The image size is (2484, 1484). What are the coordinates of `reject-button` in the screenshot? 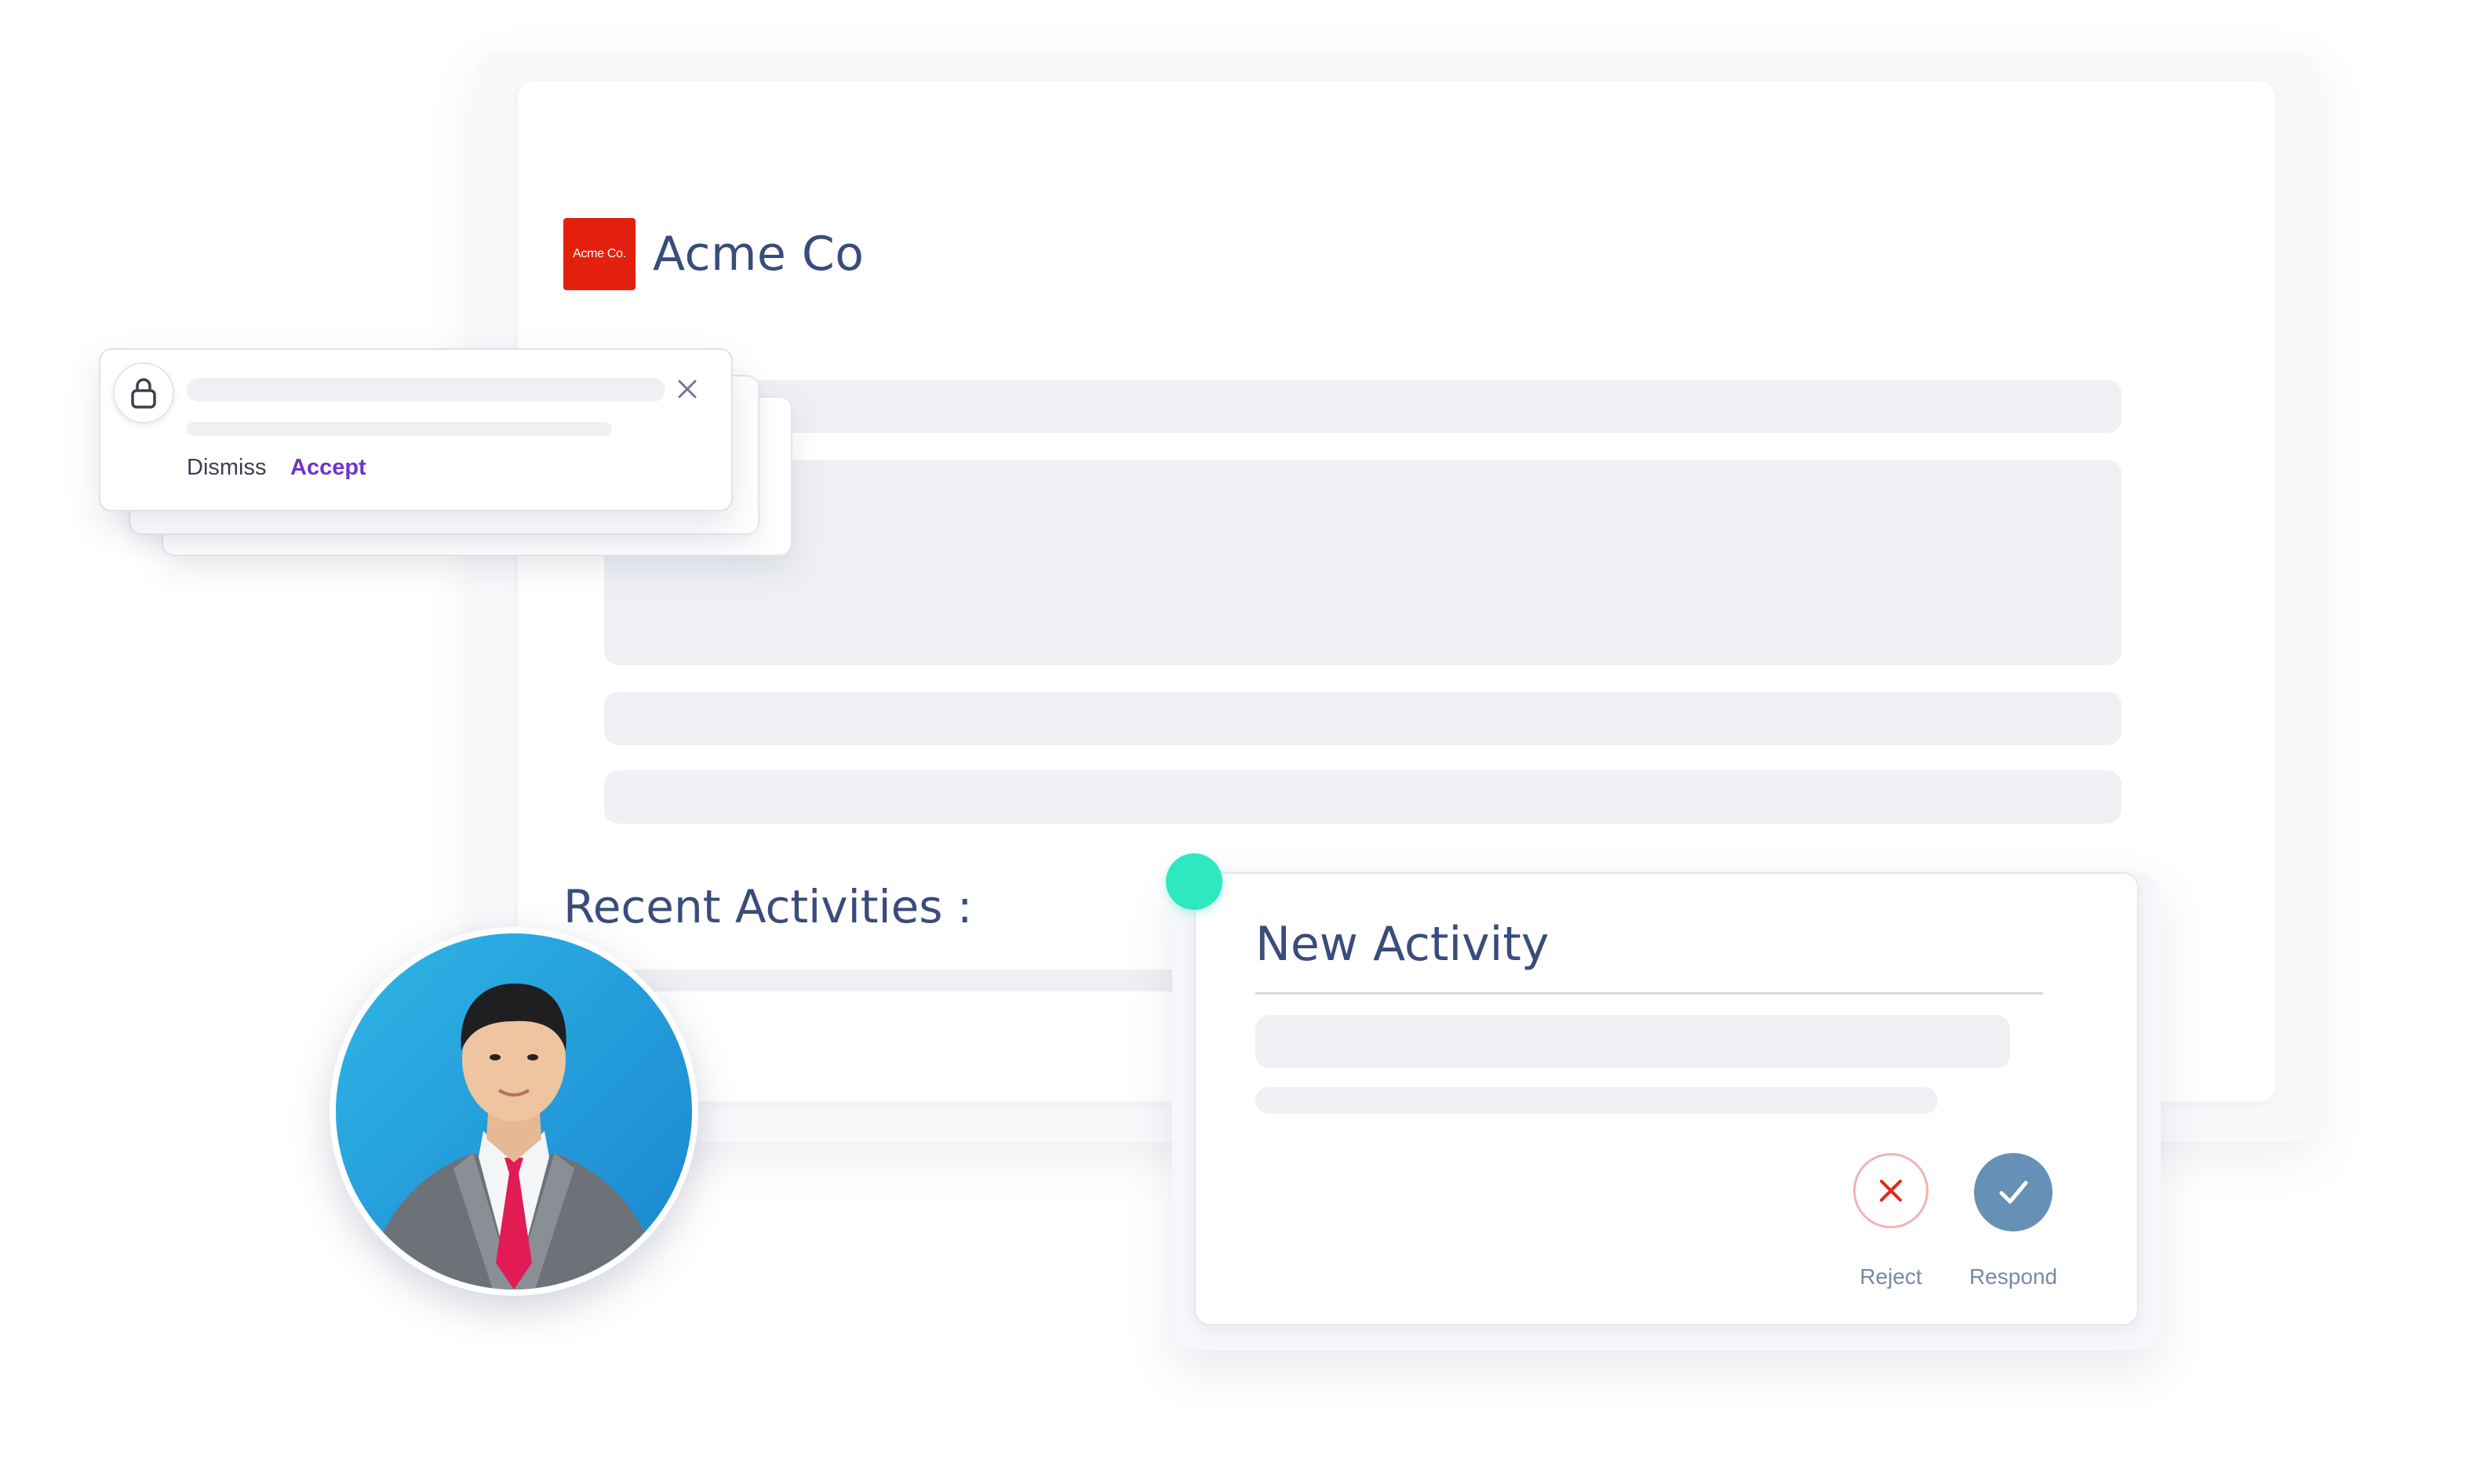 It's located at (1891, 1190).